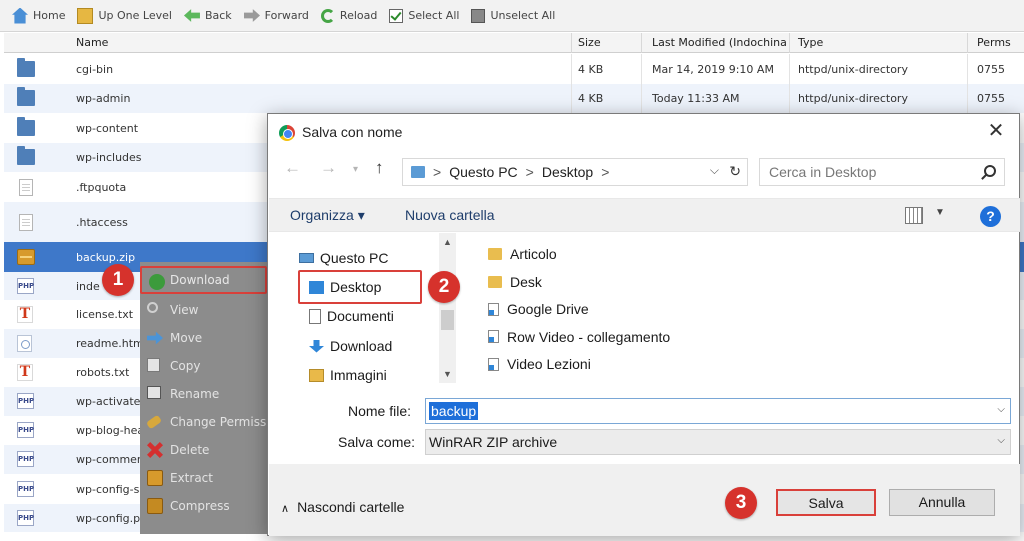 This screenshot has width=1024, height=541. Describe the element at coordinates (447, 320) in the screenshot. I see `scroll-thumb` at that location.